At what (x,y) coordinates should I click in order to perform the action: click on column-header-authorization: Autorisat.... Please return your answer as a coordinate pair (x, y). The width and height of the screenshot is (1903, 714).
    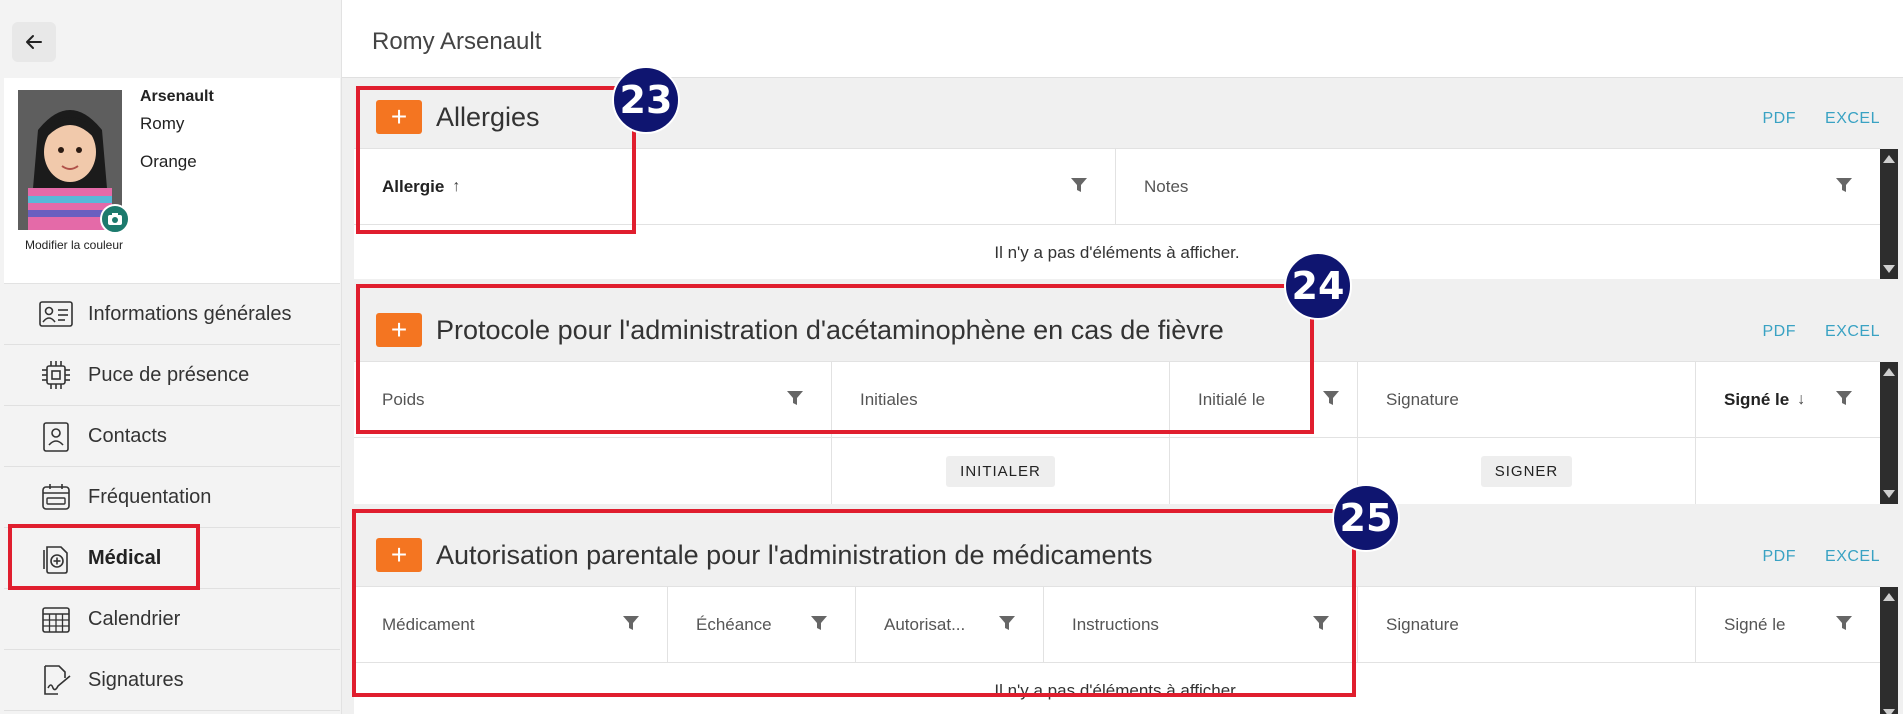
    Looking at the image, I should click on (950, 624).